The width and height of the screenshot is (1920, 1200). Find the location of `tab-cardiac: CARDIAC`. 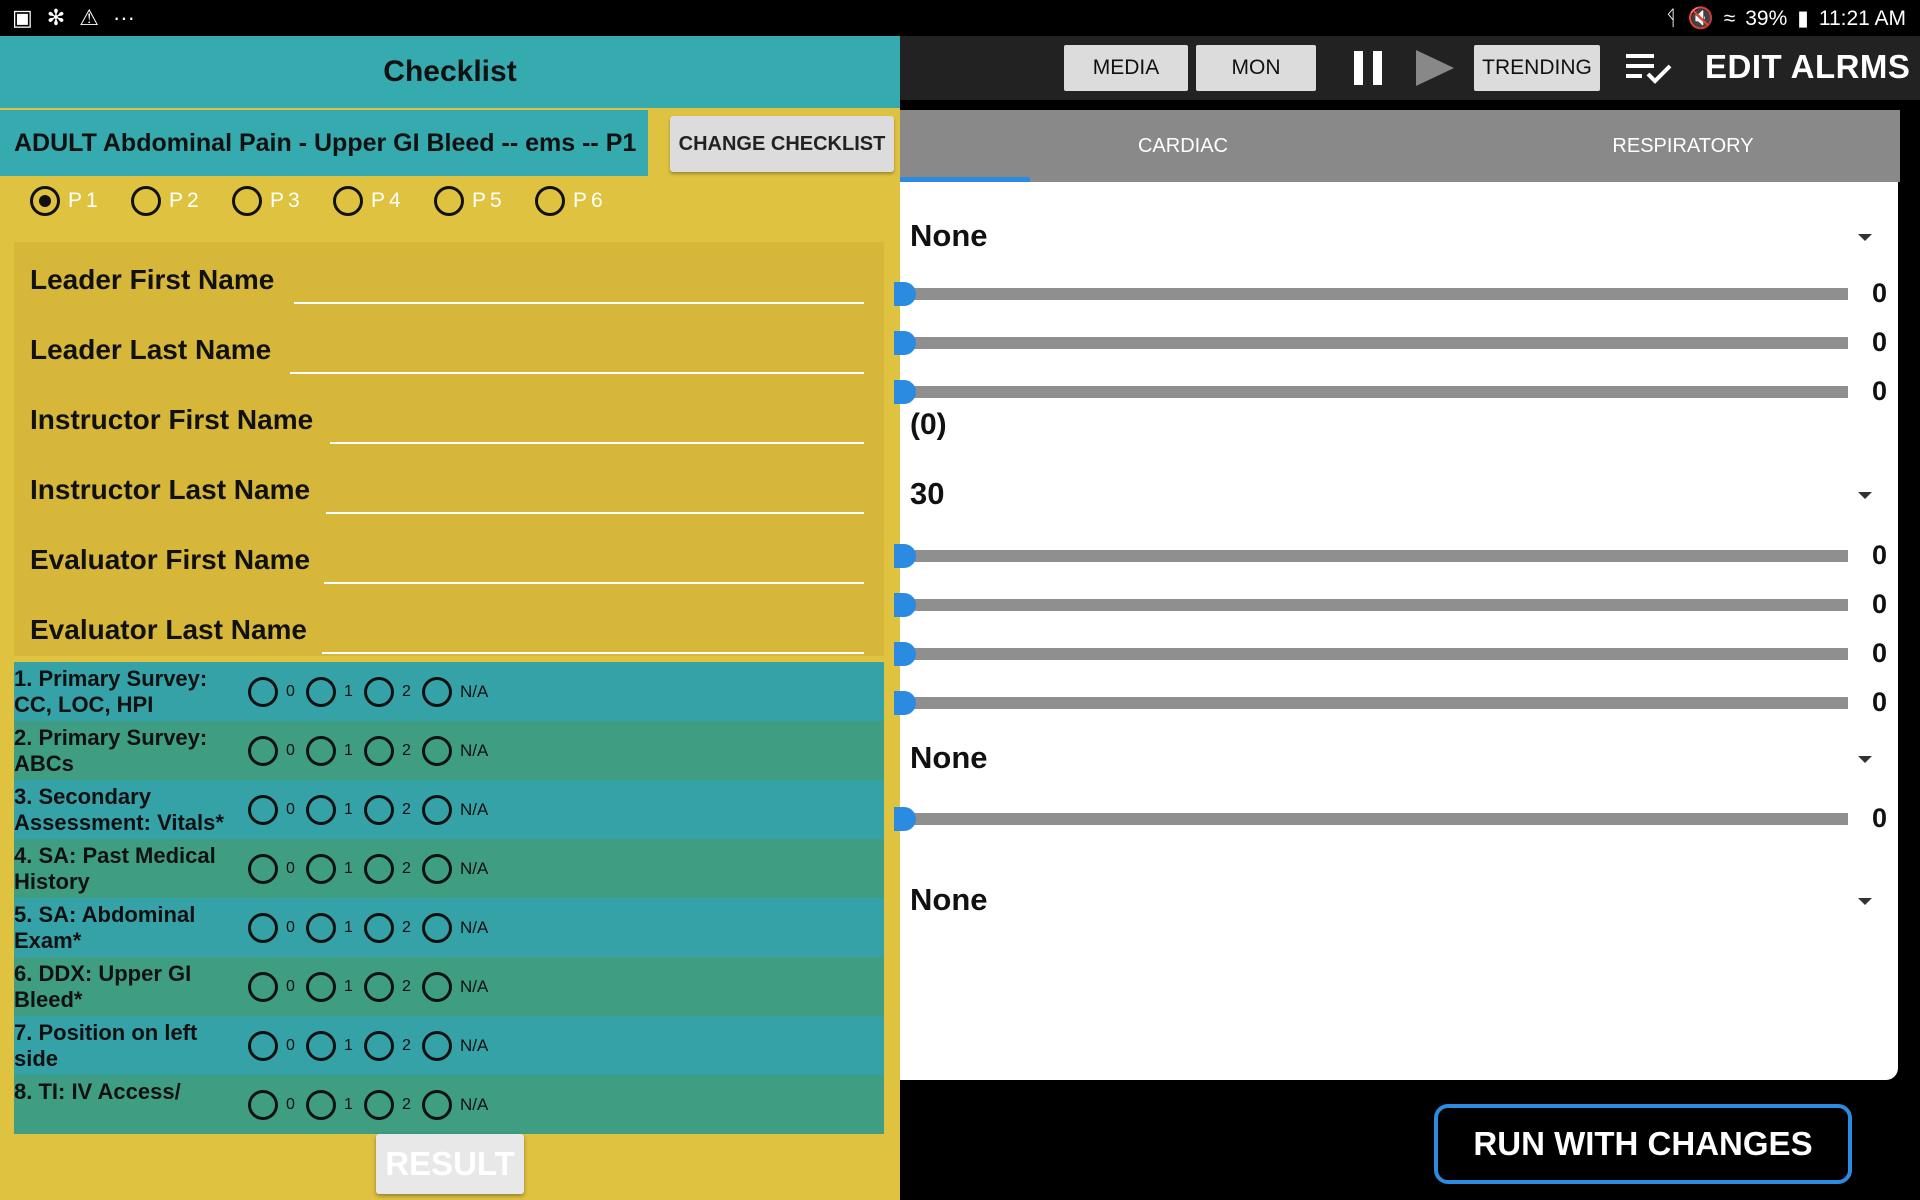

tab-cardiac: CARDIAC is located at coordinates (1183, 146).